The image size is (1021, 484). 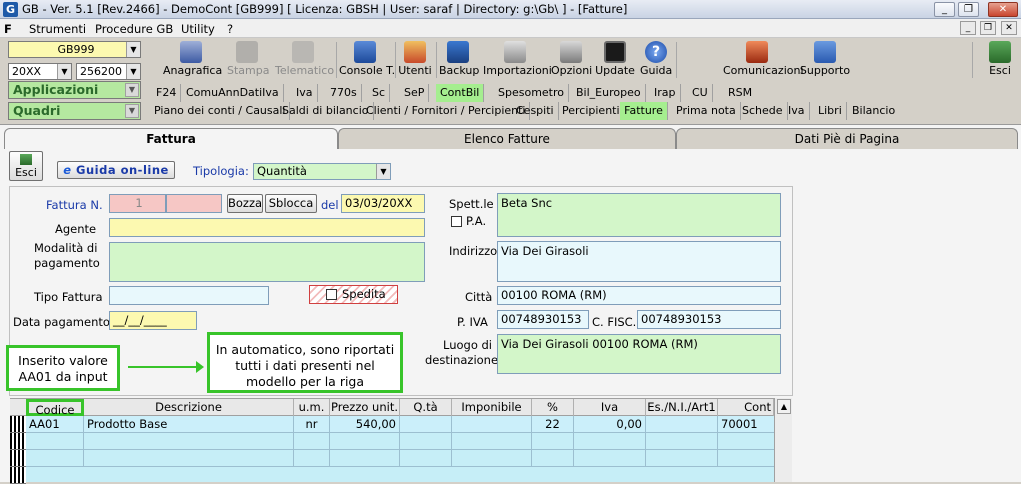 I want to click on col-iva: Iva, so click(x=610, y=407).